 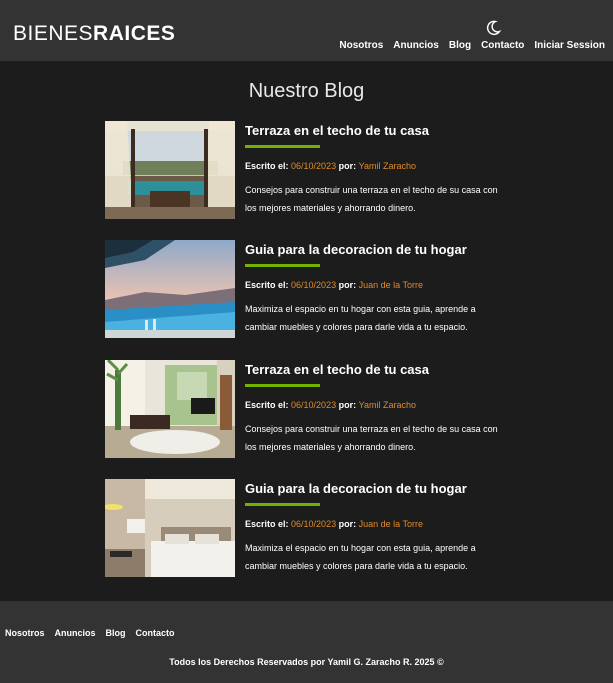 What do you see at coordinates (306, 91) in the screenshot?
I see `page-title: Nuestro Blog` at bounding box center [306, 91].